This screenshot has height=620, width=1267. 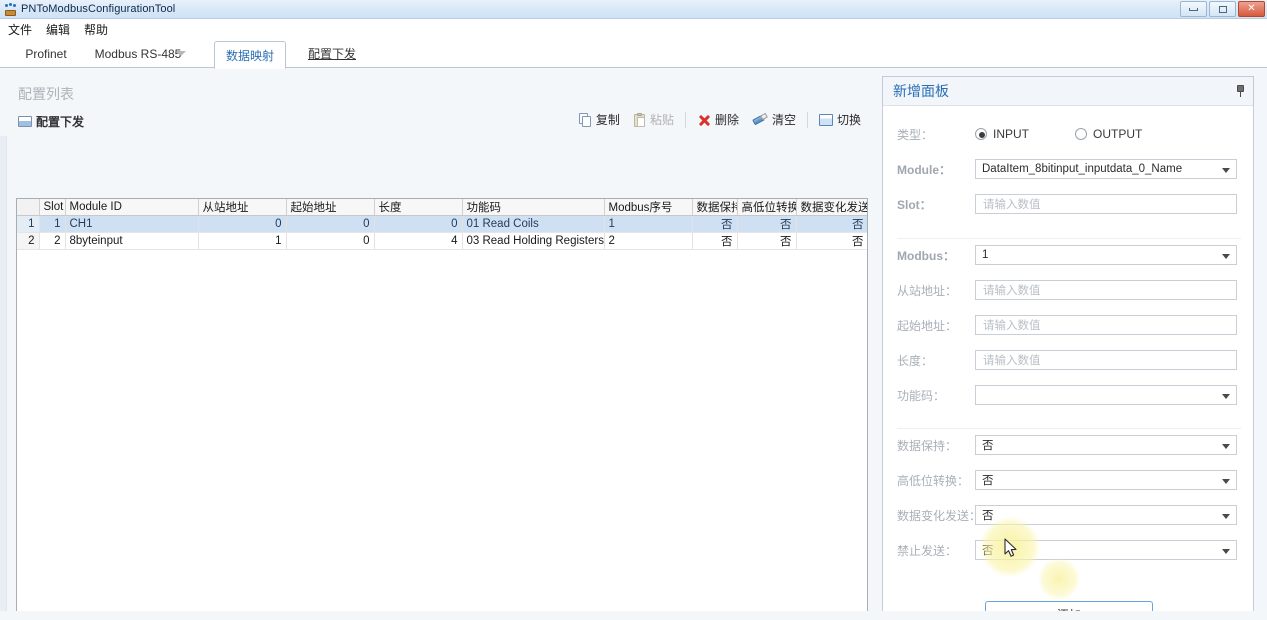 I want to click on field-slot: Slot： 请输入数值, so click(x=1069, y=204).